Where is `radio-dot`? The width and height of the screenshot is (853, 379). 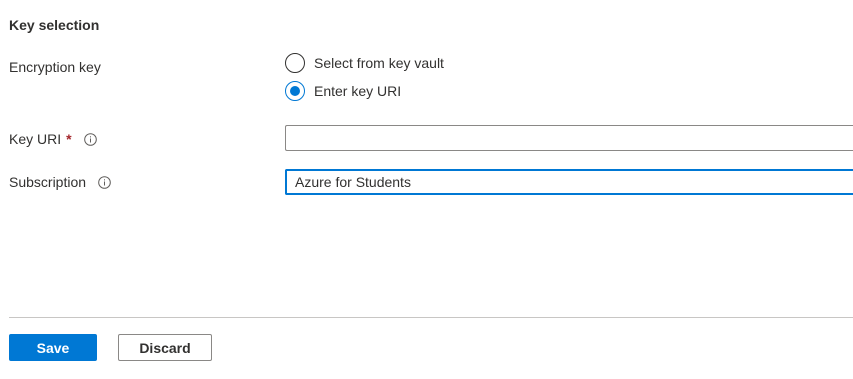
radio-dot is located at coordinates (295, 91).